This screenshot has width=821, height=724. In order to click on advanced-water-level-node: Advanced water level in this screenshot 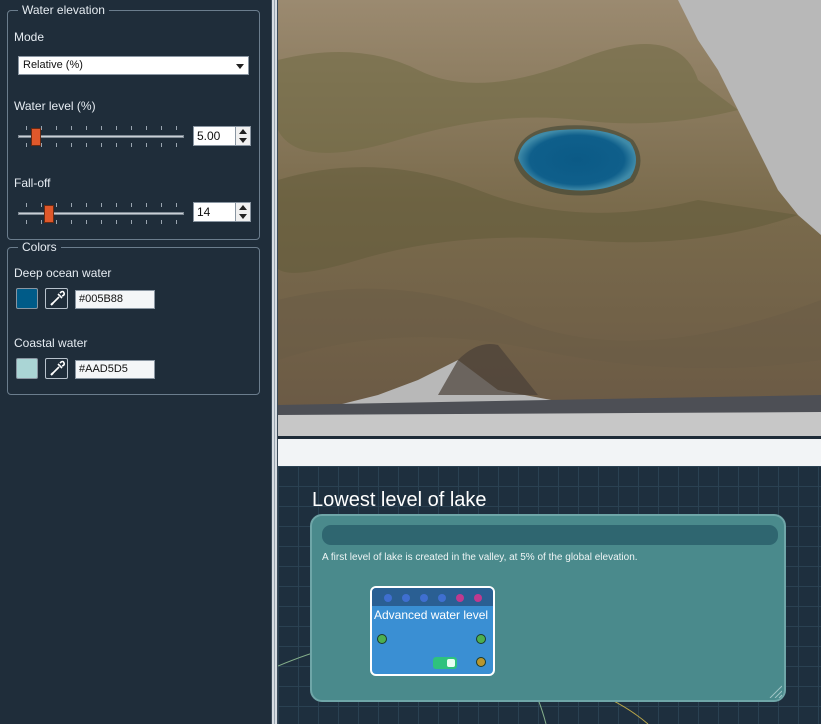, I will do `click(432, 631)`.